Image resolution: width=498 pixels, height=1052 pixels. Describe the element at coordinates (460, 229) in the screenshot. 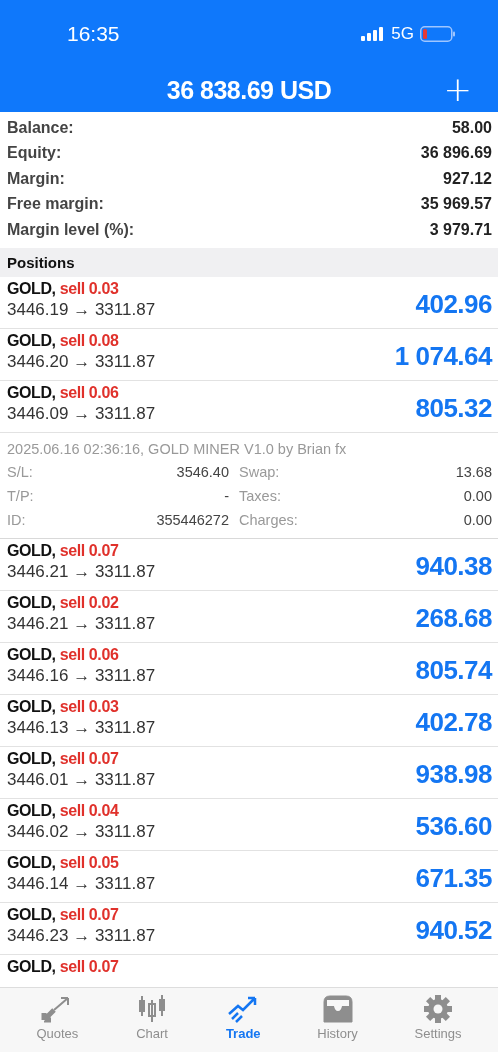

I see `summary-value: 3 979.71` at that location.